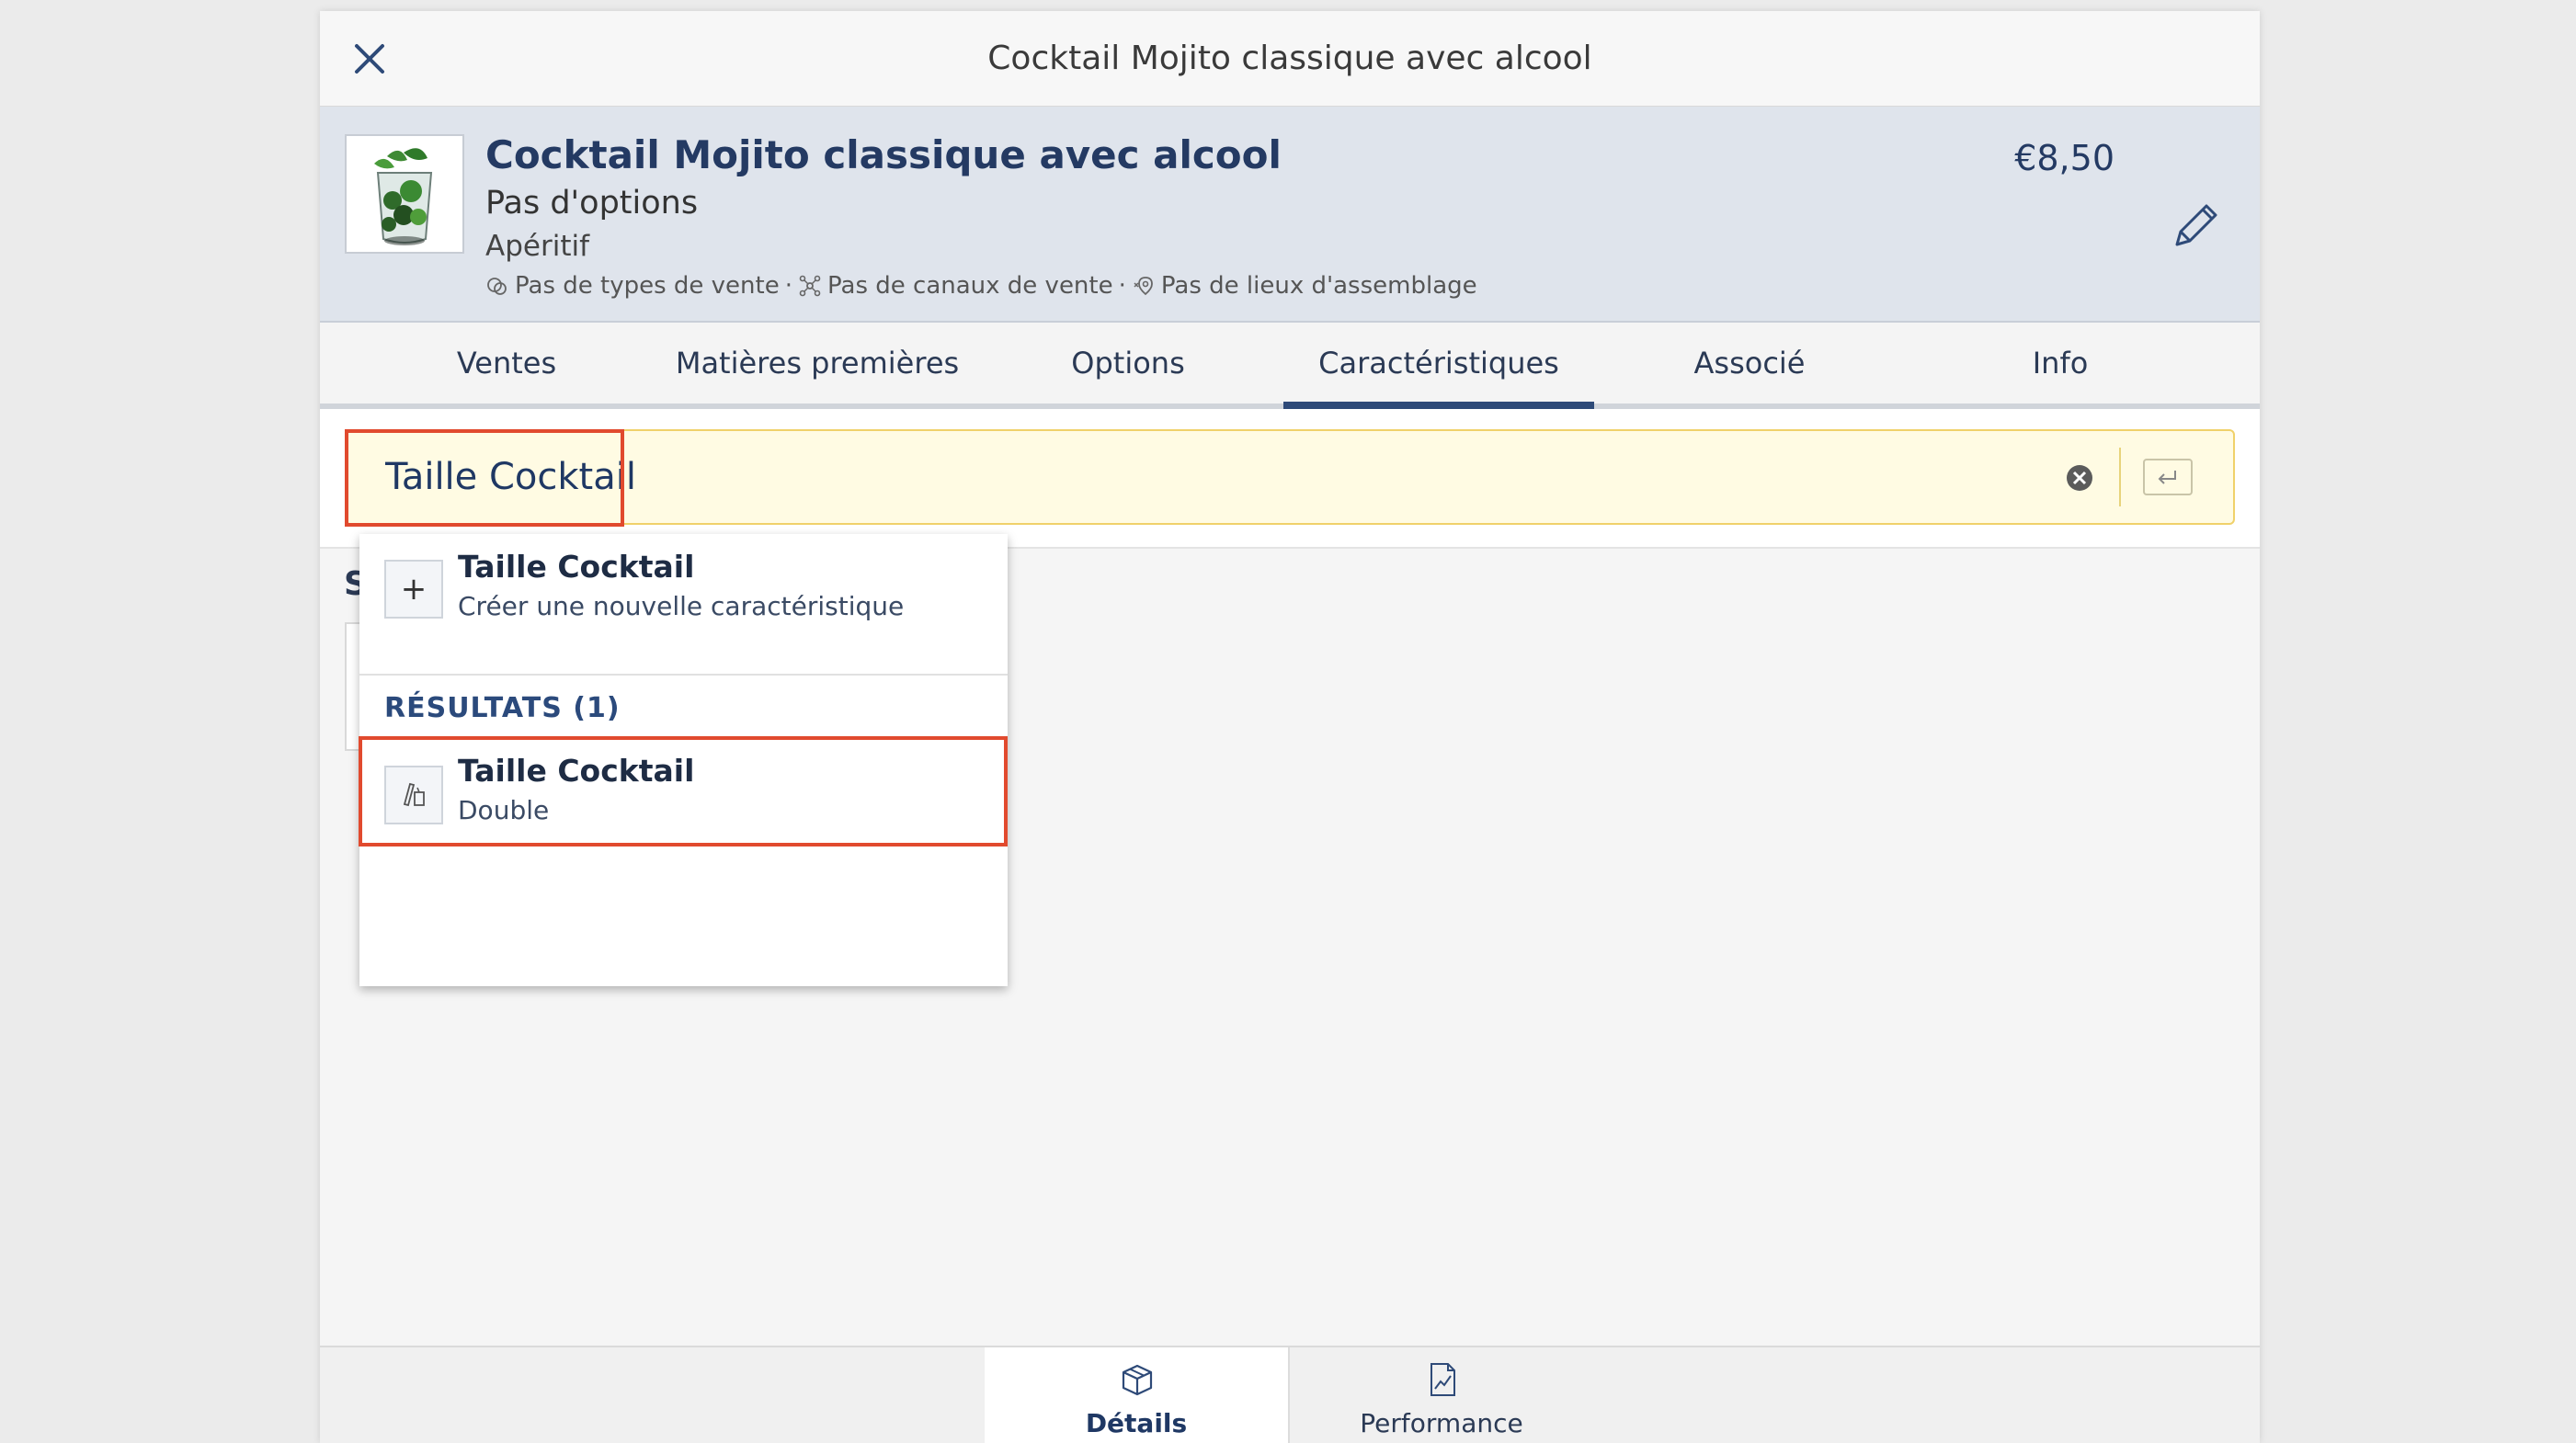 The image size is (2576, 1443). Describe the element at coordinates (502, 708) in the screenshot. I see `results-header: RÉSULTATS (1)` at that location.